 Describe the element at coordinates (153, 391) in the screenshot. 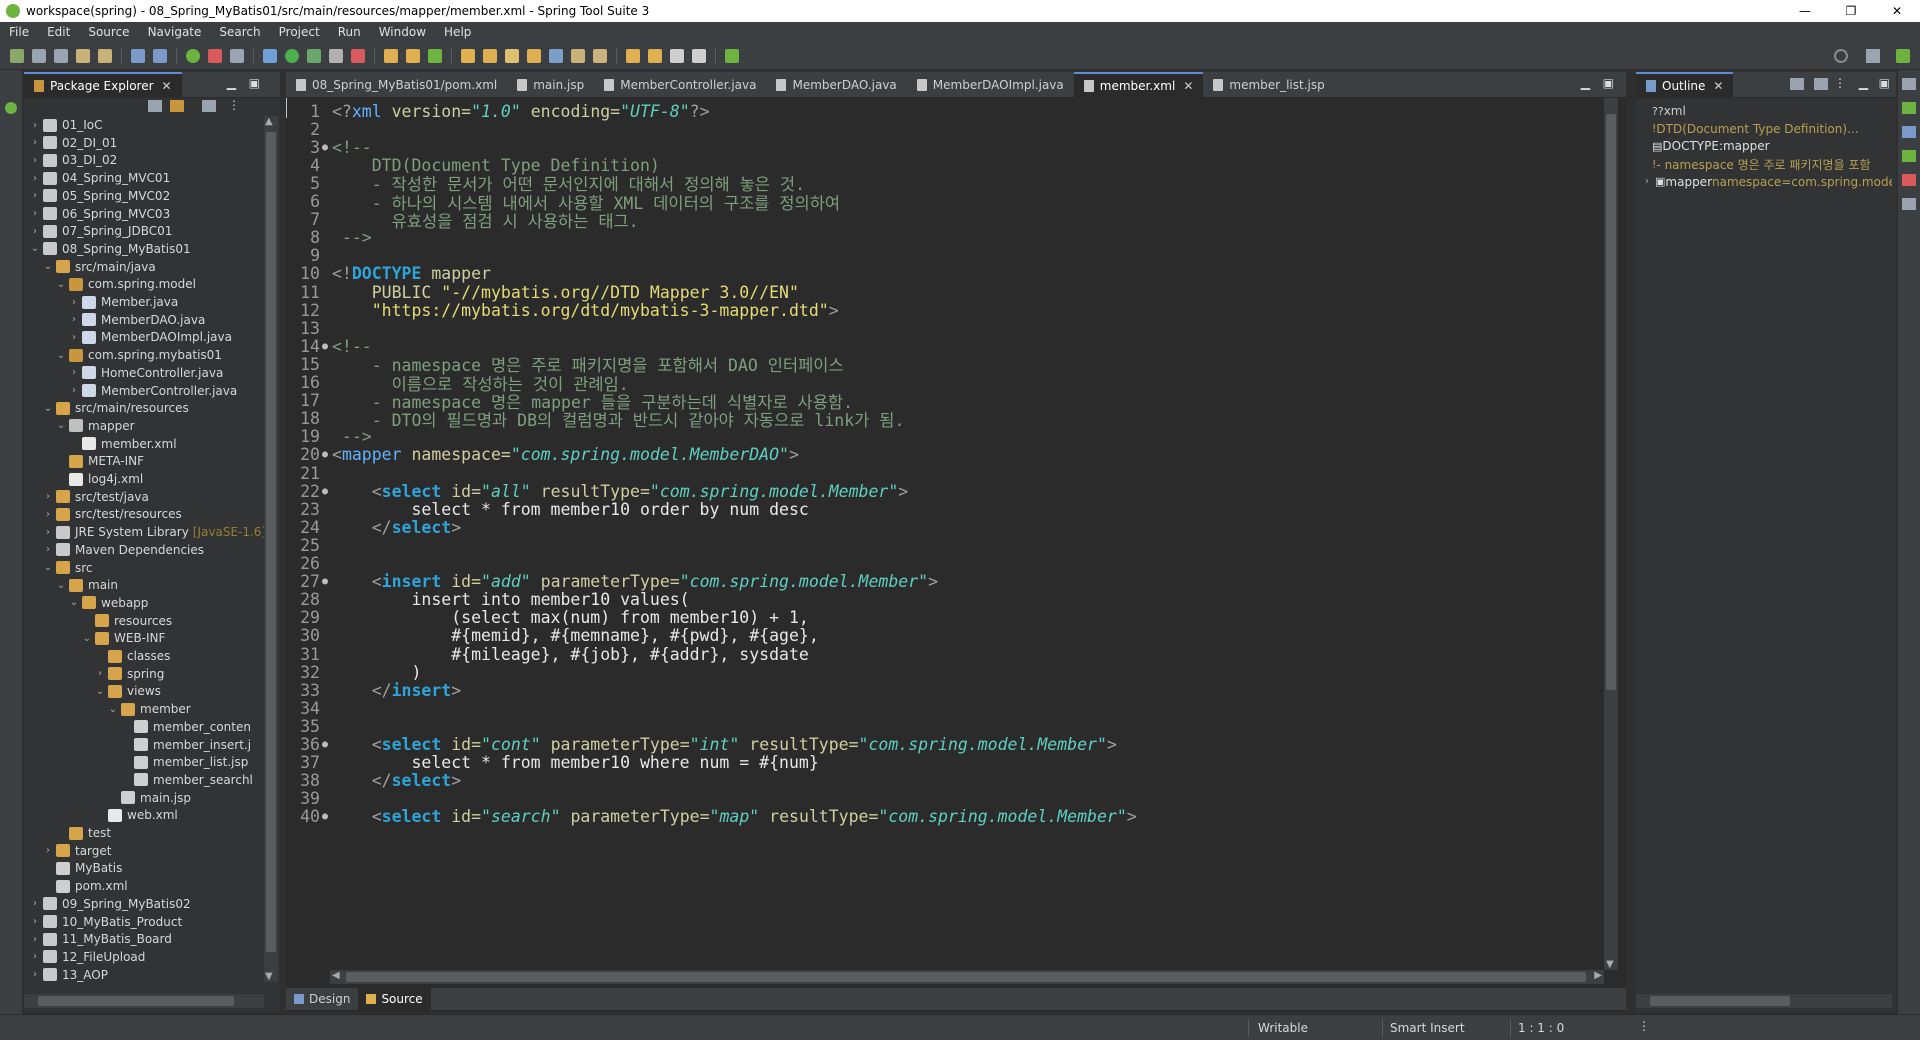

I see `tree-item: › MemberController.java` at that location.